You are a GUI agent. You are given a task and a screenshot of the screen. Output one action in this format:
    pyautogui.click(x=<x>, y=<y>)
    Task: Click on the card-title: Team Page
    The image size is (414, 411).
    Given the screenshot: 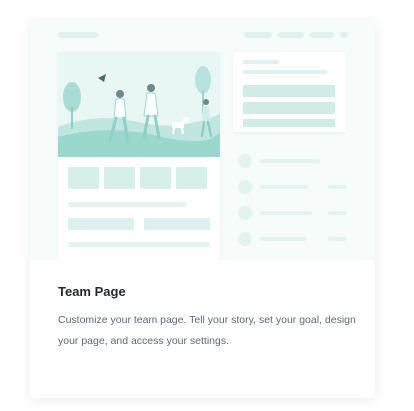 What is the action you would take?
    pyautogui.click(x=92, y=291)
    